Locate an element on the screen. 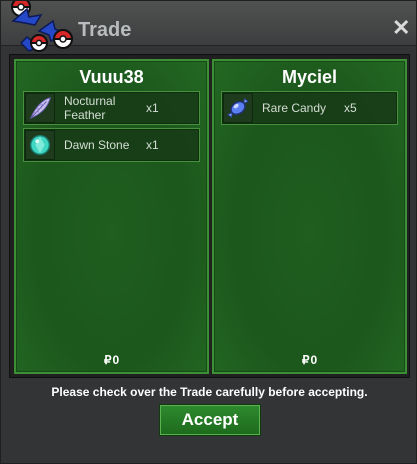 The width and height of the screenshot is (417, 464). window-title: Trade is located at coordinates (105, 30).